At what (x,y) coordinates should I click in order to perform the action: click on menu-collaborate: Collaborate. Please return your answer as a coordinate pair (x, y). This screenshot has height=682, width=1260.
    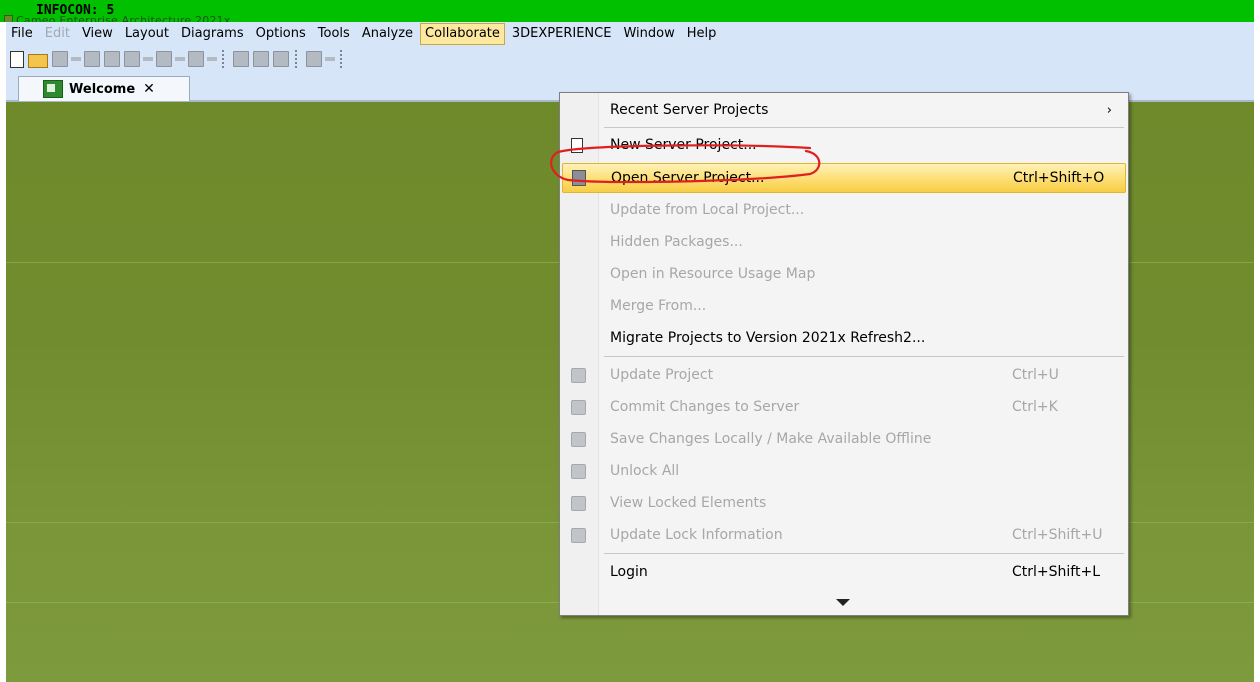
    Looking at the image, I should click on (462, 34).